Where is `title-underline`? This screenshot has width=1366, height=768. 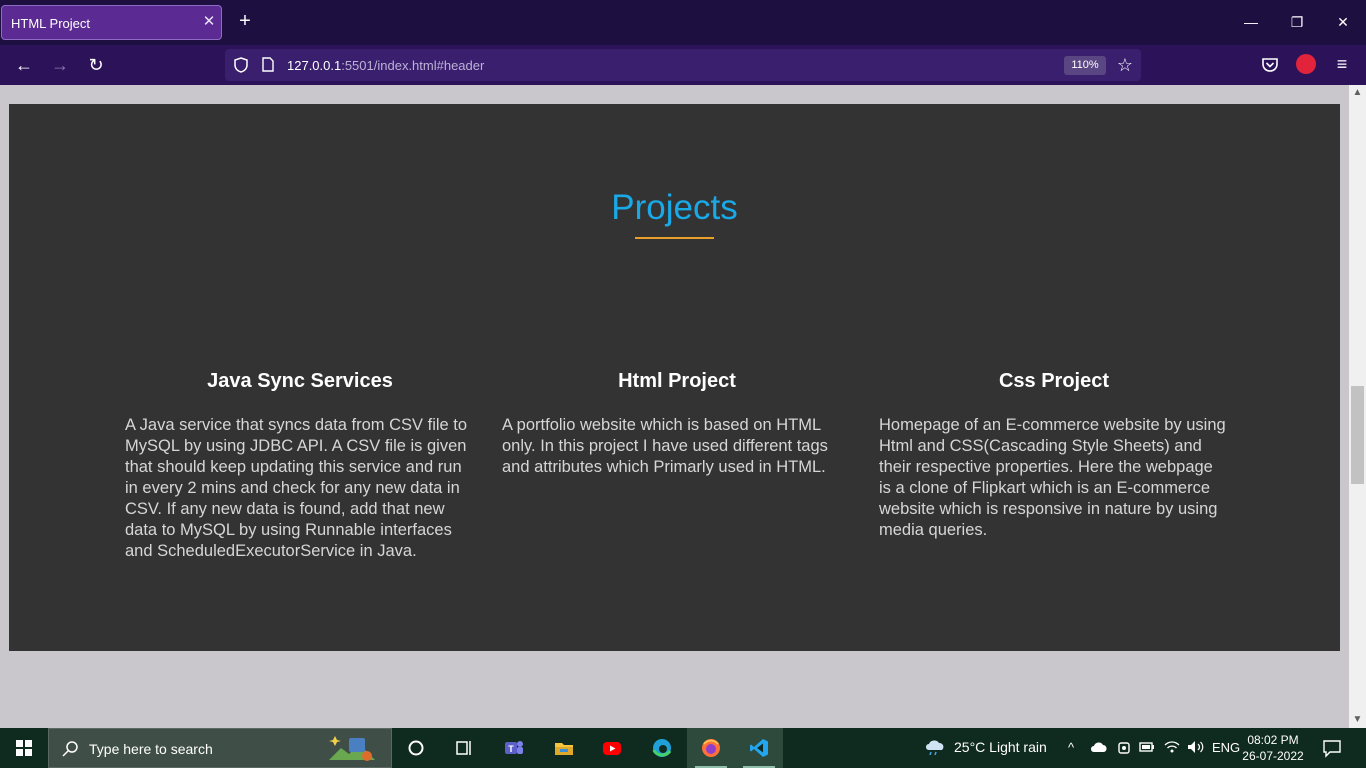
title-underline is located at coordinates (674, 238).